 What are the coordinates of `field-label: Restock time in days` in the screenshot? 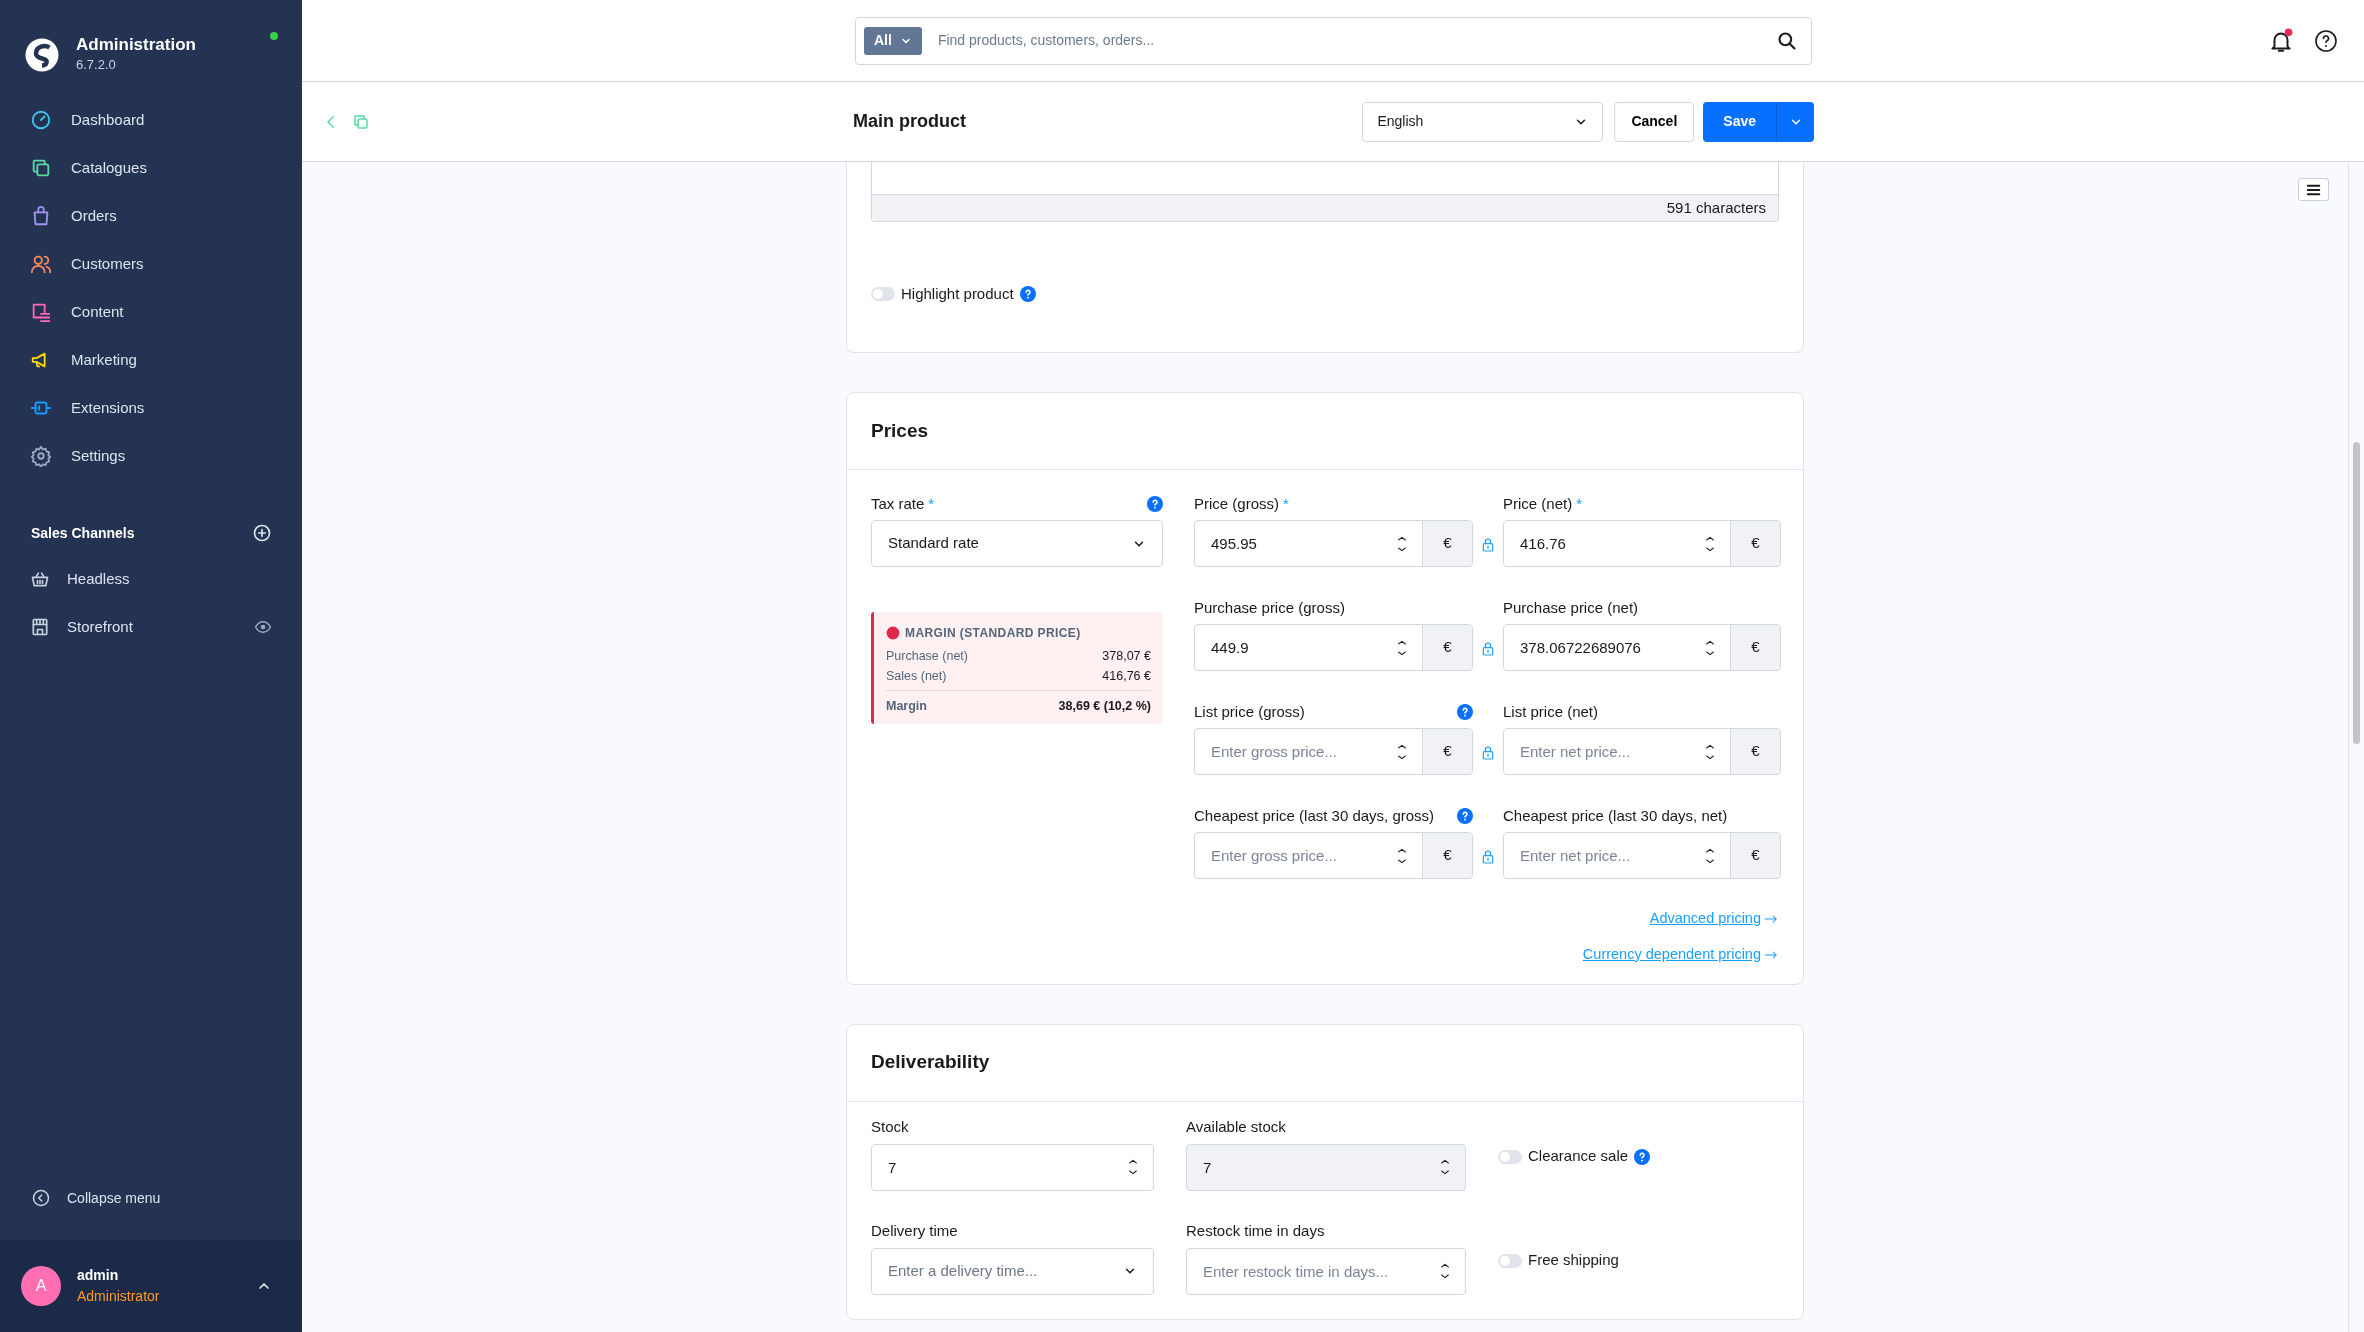 It's located at (1255, 1231).